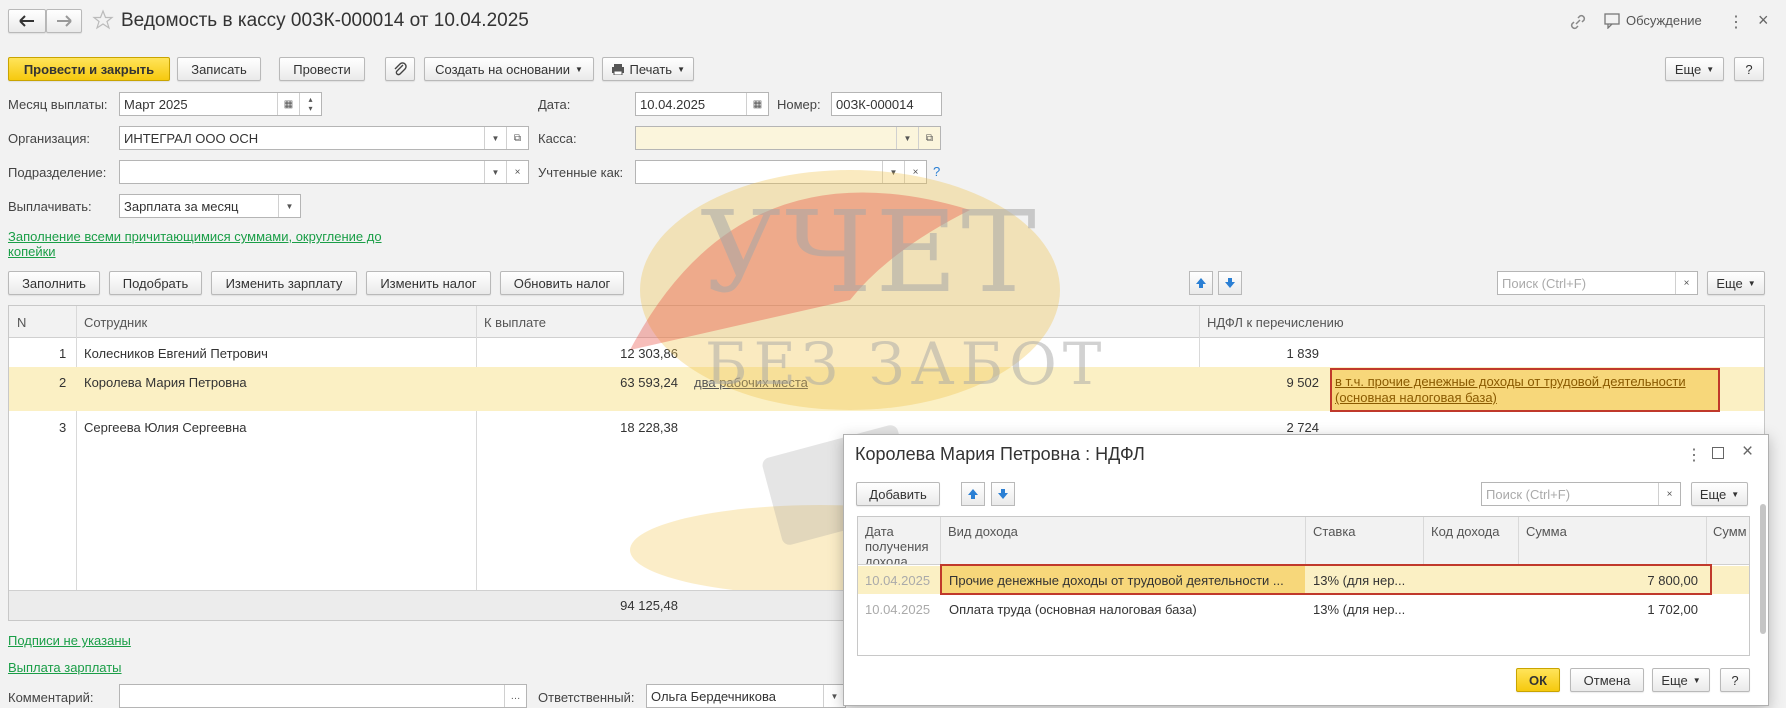 The image size is (1786, 708). I want to click on col-header-pay: К выплате, so click(515, 322).